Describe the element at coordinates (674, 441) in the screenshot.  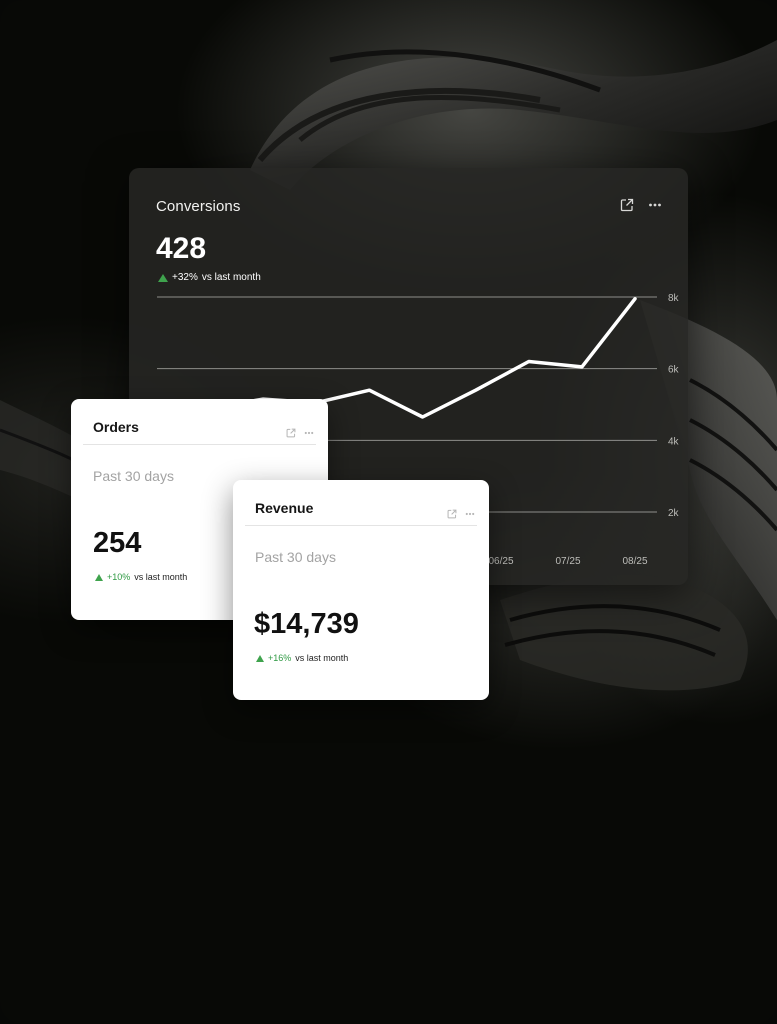
I see `y-tick-label: 4k` at that location.